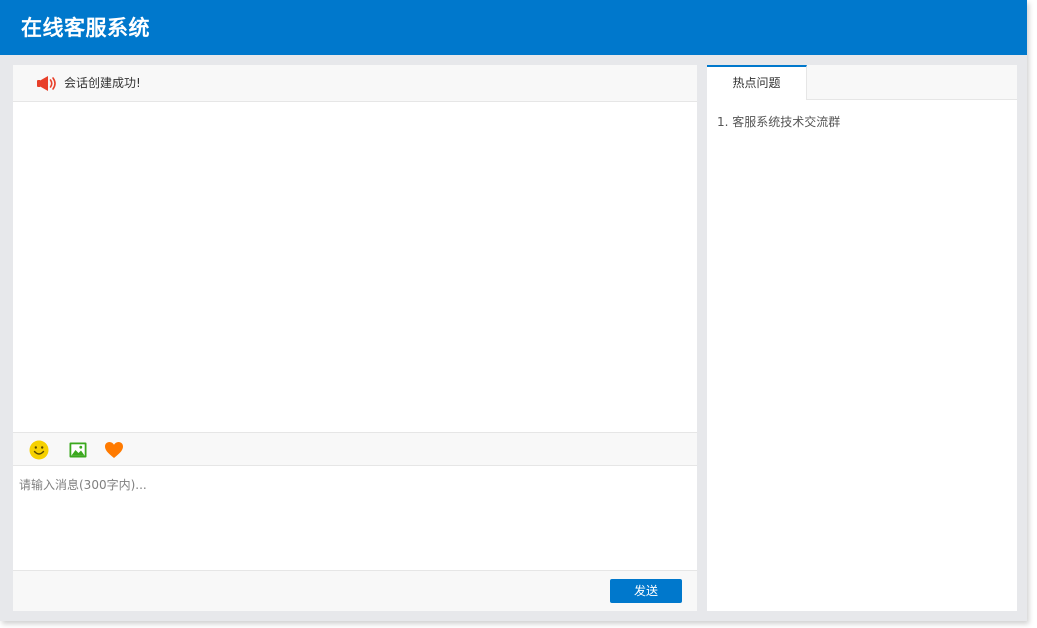 The width and height of the screenshot is (1037, 628). I want to click on chat-toolbar, so click(355, 449).